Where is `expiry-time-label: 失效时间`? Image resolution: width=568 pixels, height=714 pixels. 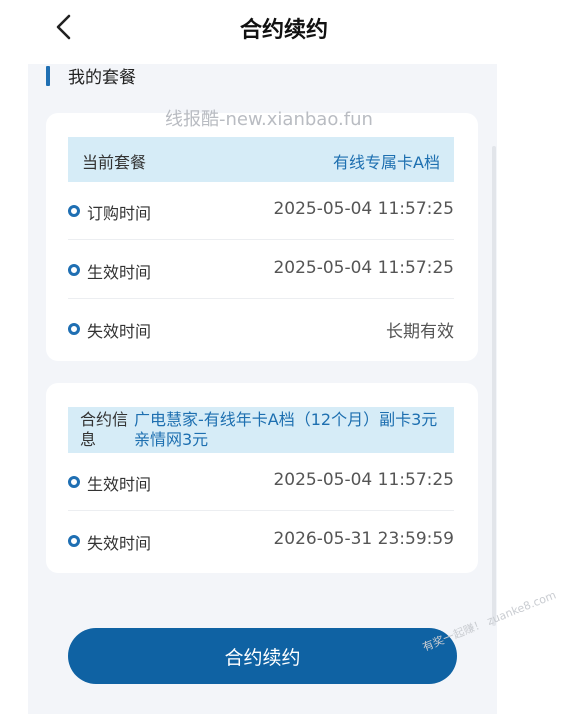 expiry-time-label: 失效时间 is located at coordinates (119, 331).